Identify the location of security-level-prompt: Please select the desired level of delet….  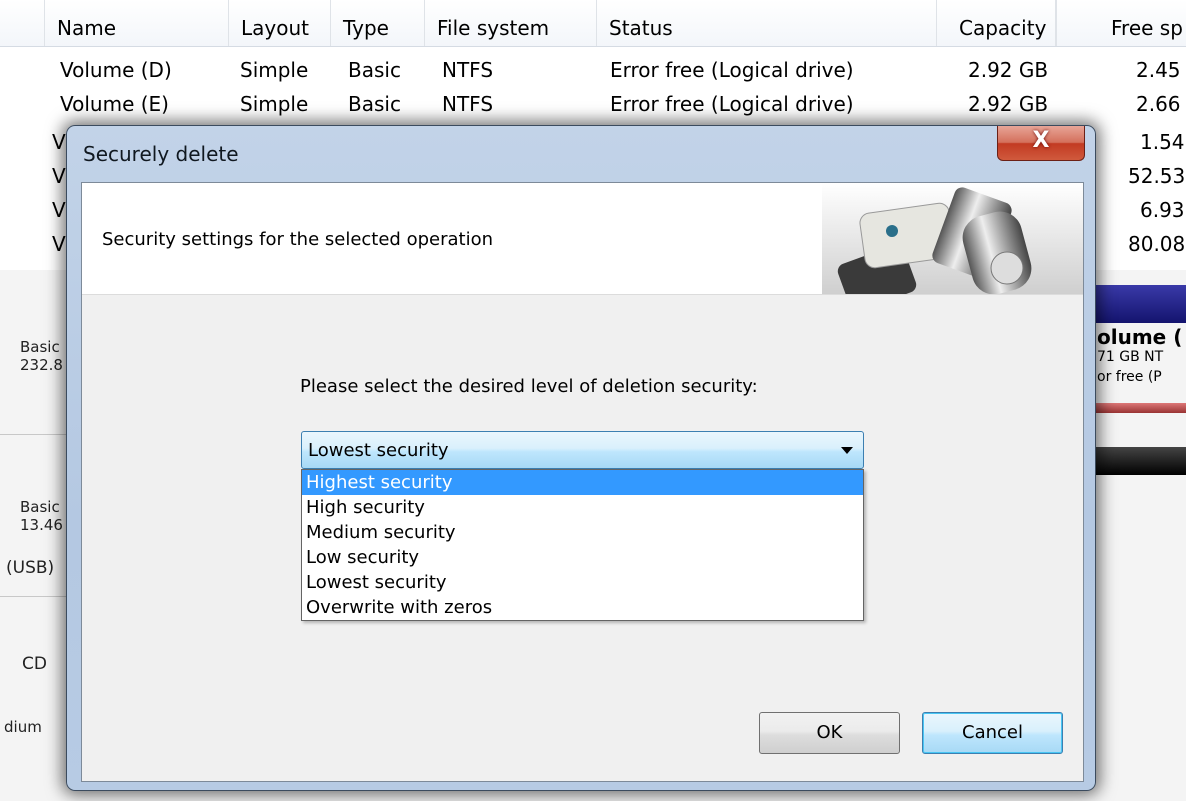
(529, 386).